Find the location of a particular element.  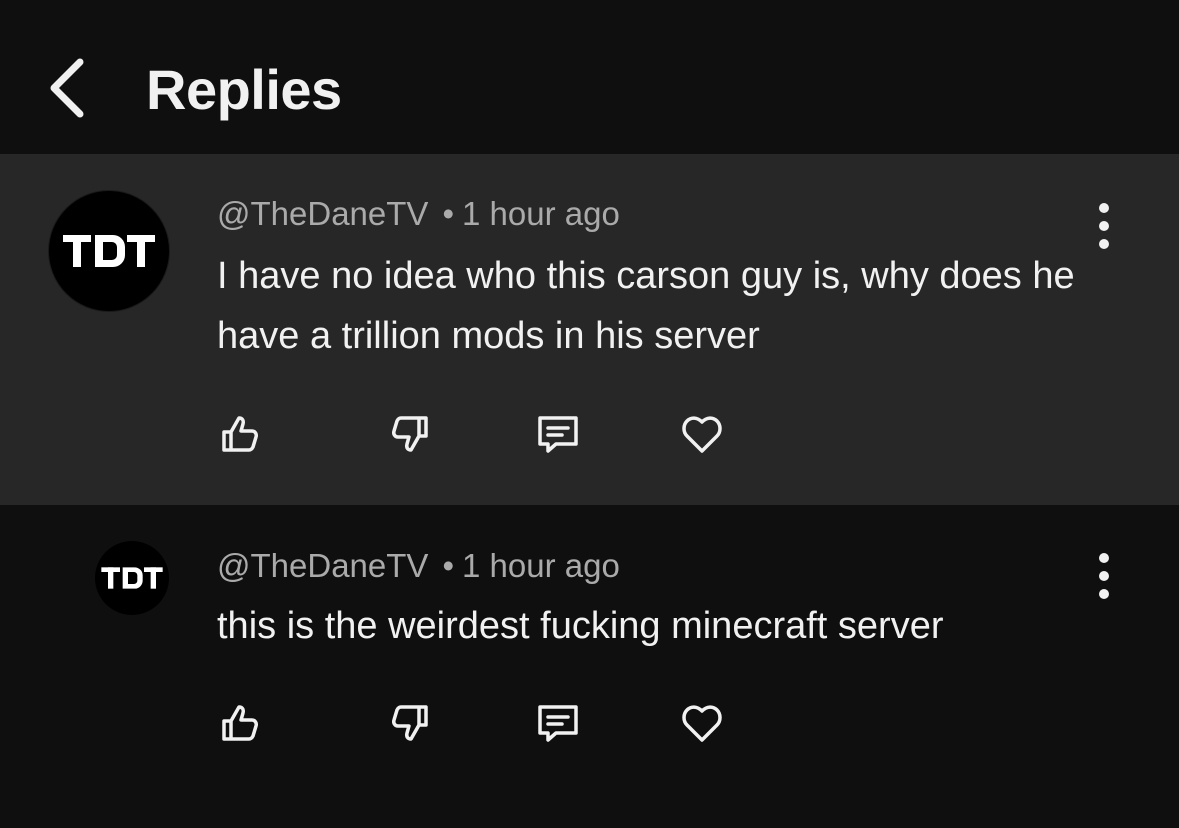

chevron-left-icon is located at coordinates (67, 88).